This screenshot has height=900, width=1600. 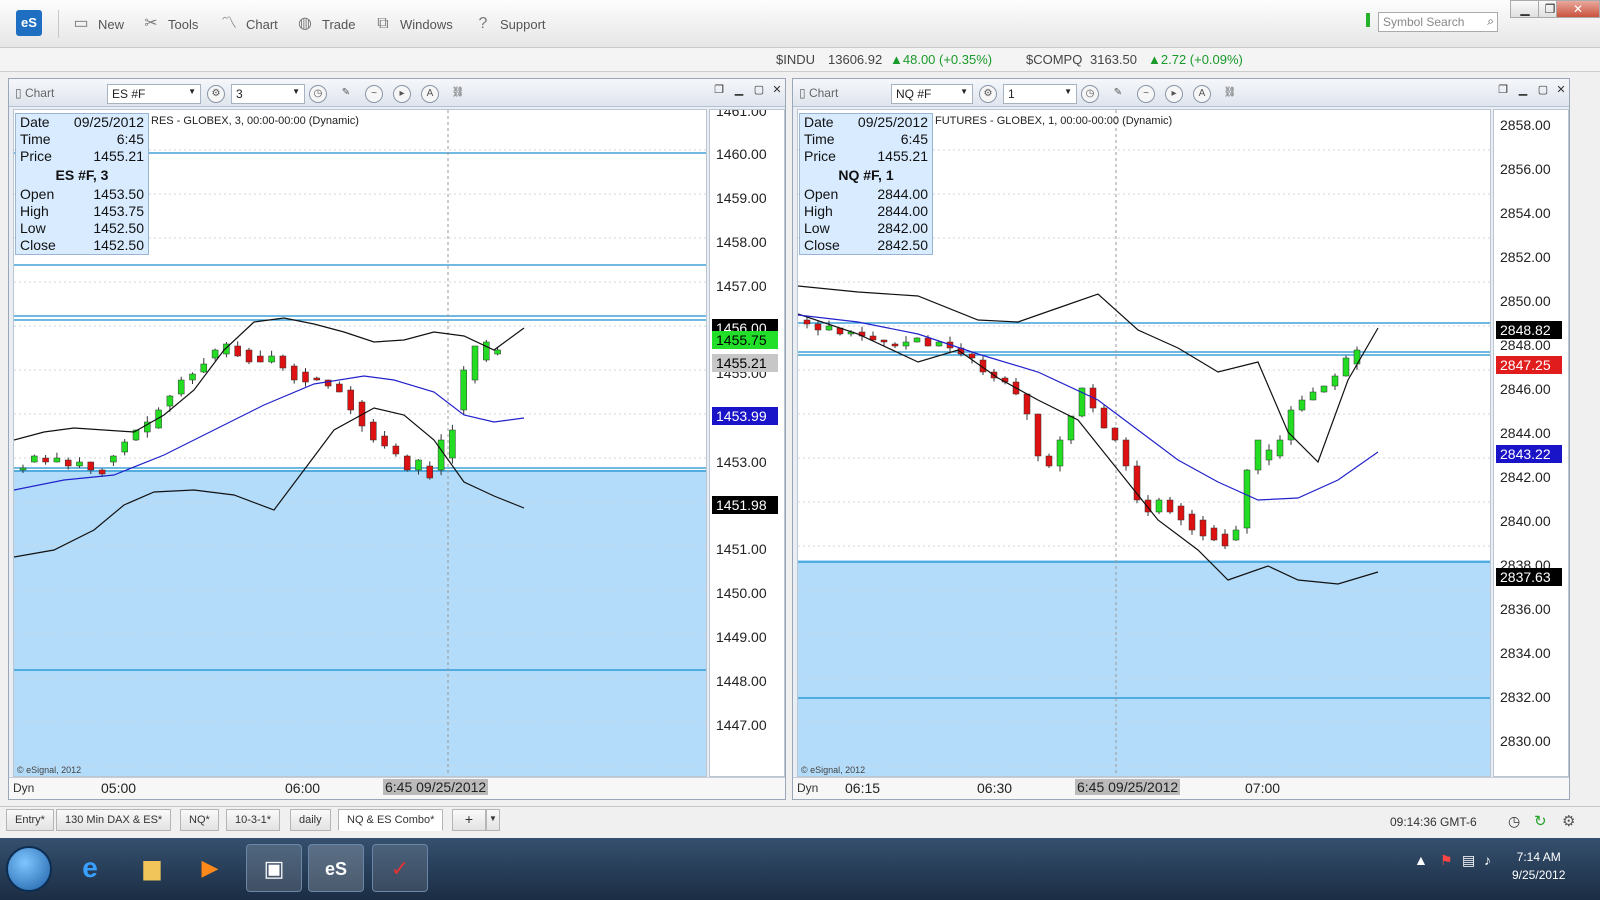 What do you see at coordinates (523, 24) in the screenshot?
I see `support-label: Support` at bounding box center [523, 24].